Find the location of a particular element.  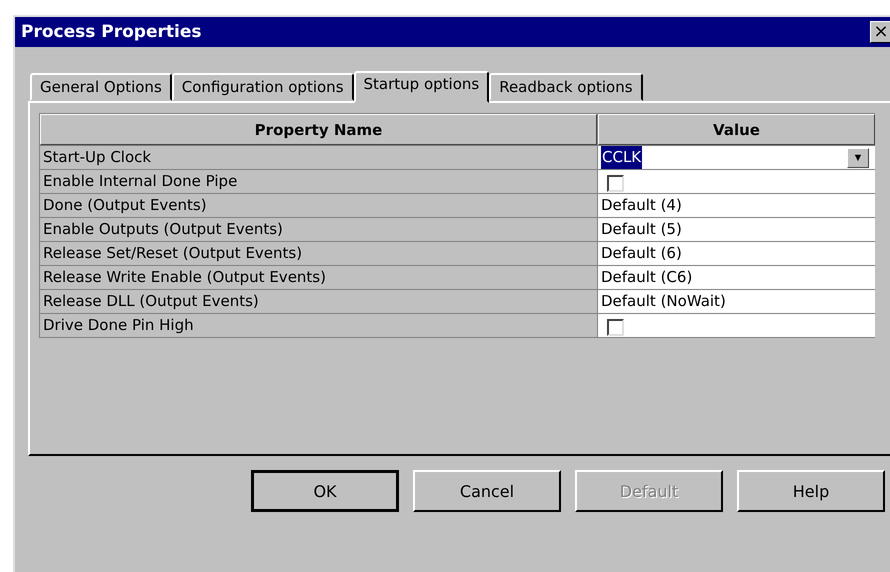

dialog-button: OK is located at coordinates (325, 491).